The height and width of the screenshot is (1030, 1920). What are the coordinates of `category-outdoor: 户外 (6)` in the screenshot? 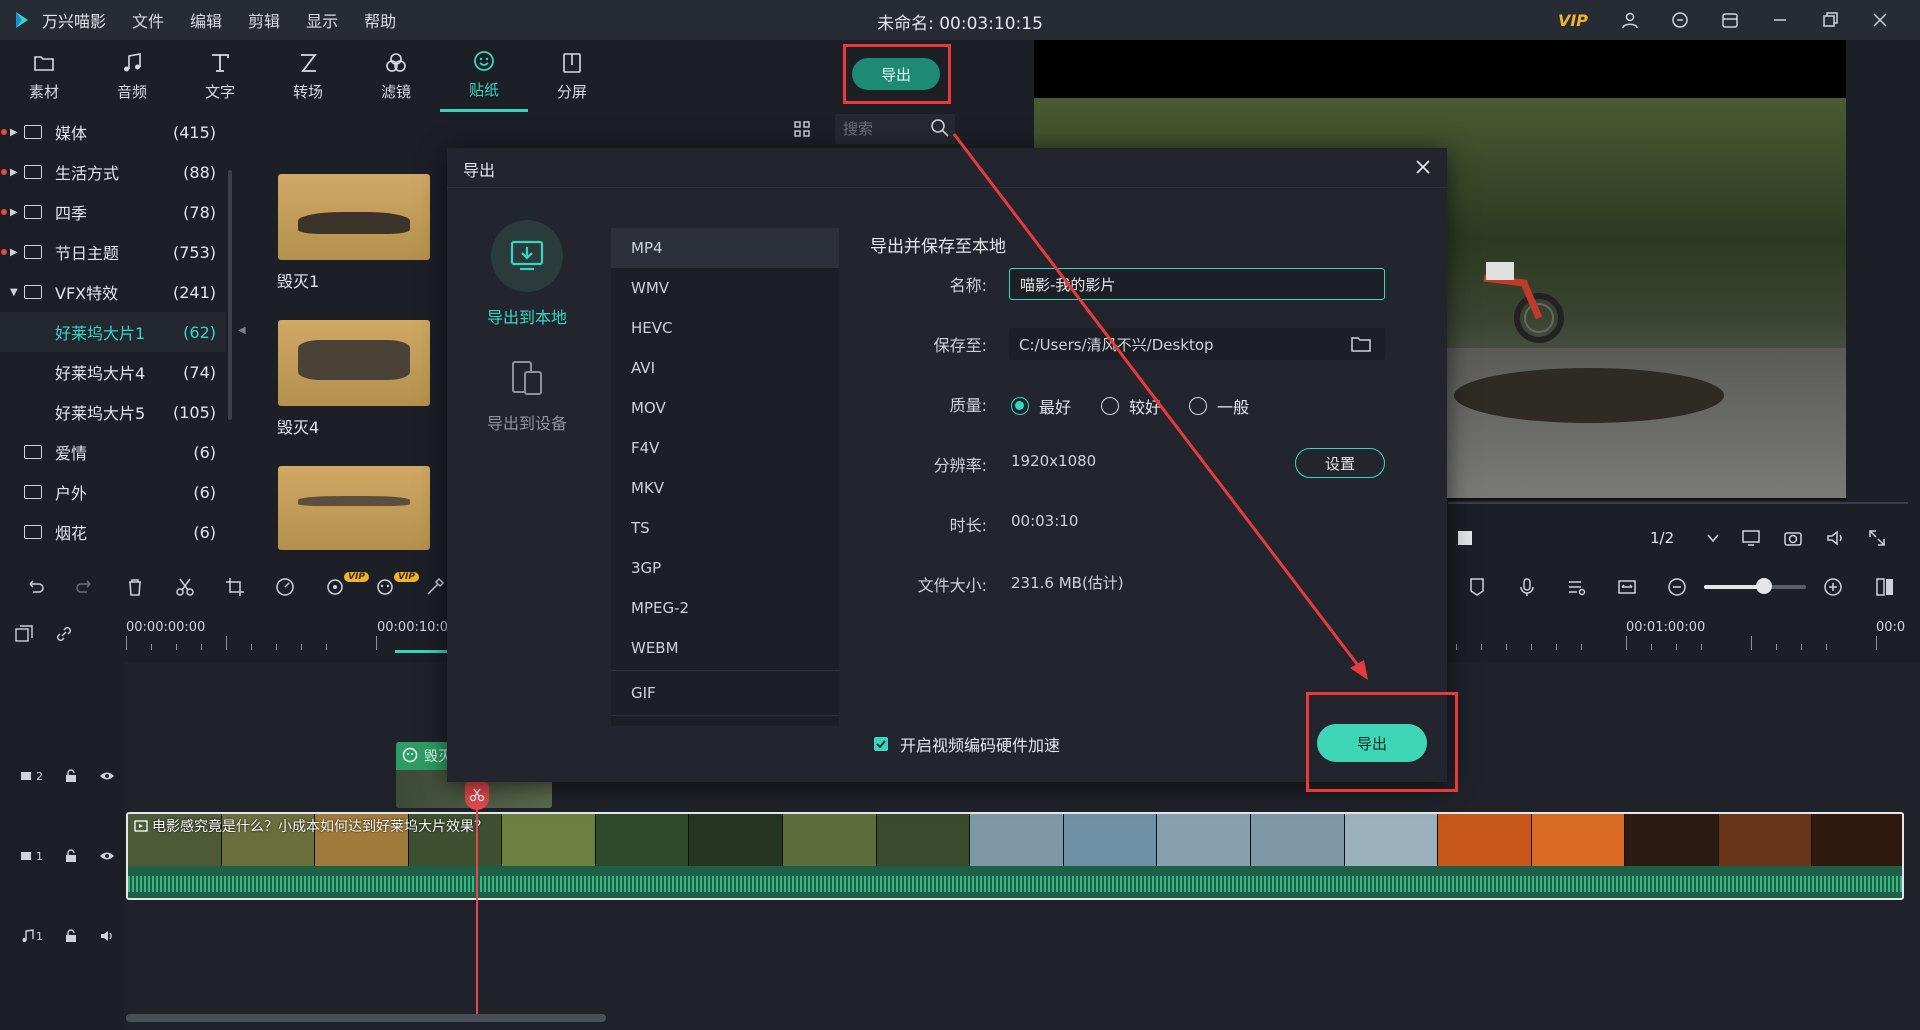 It's located at (113, 492).